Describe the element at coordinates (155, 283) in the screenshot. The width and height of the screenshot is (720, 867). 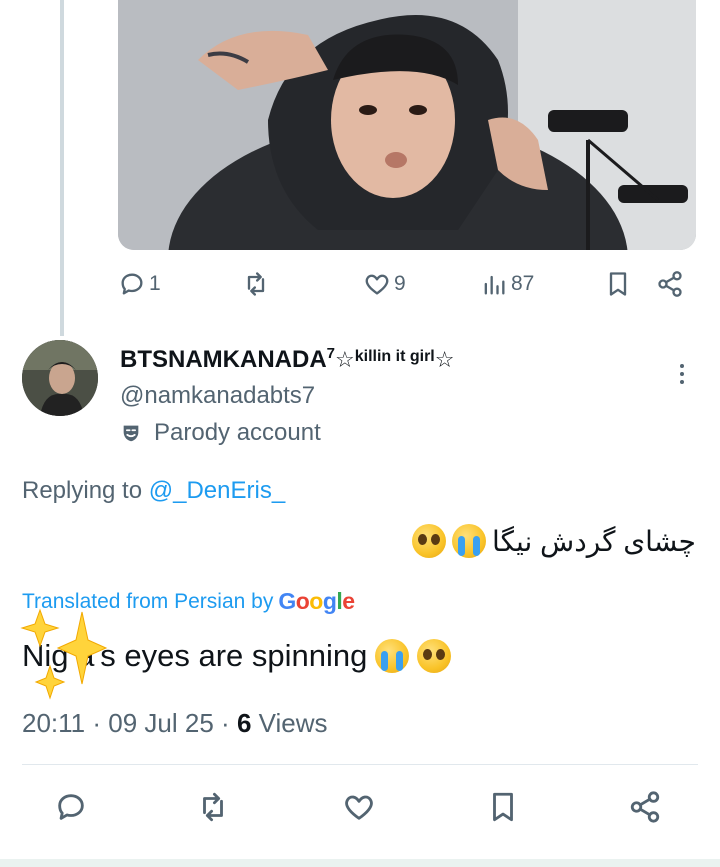
I see `reply-count: 1` at that location.